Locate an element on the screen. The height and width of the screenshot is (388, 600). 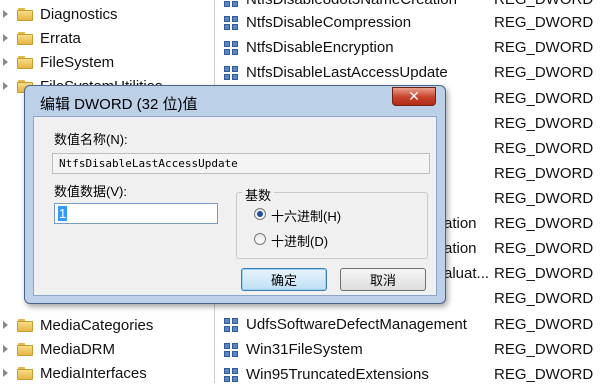
value-row: NtfsDisableCompression REG_DWORD is located at coordinates (409, 23).